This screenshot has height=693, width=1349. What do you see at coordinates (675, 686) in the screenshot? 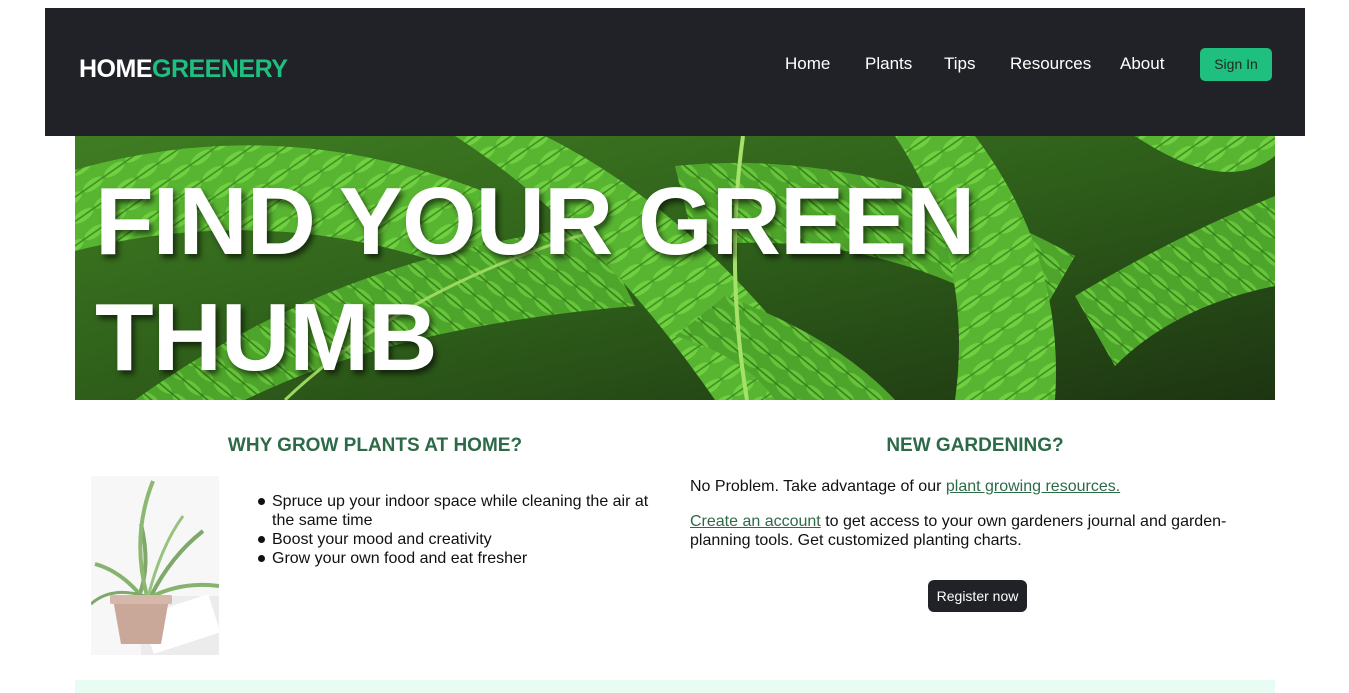
I see `footer-strip` at bounding box center [675, 686].